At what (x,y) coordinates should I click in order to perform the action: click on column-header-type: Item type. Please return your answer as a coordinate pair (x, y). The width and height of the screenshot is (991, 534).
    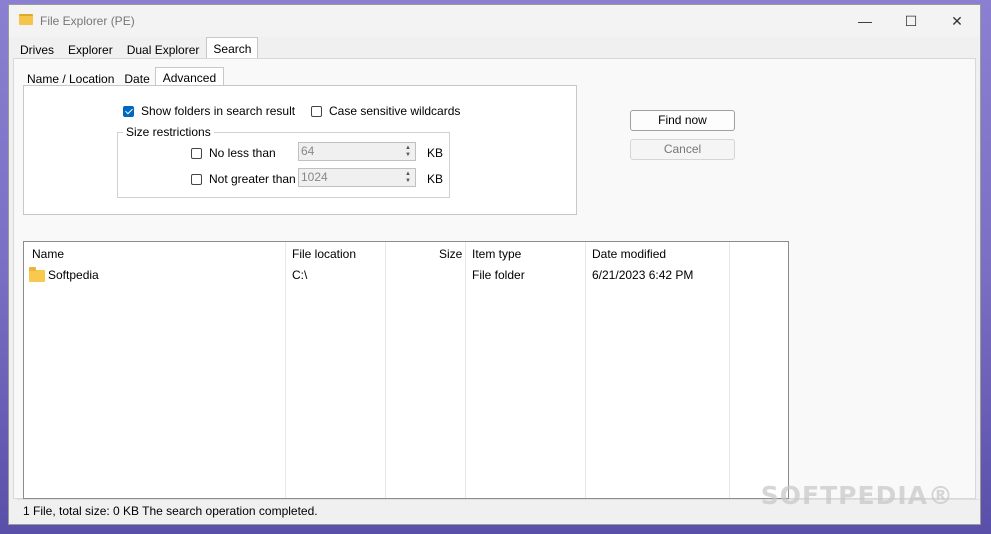
    Looking at the image, I should click on (496, 253).